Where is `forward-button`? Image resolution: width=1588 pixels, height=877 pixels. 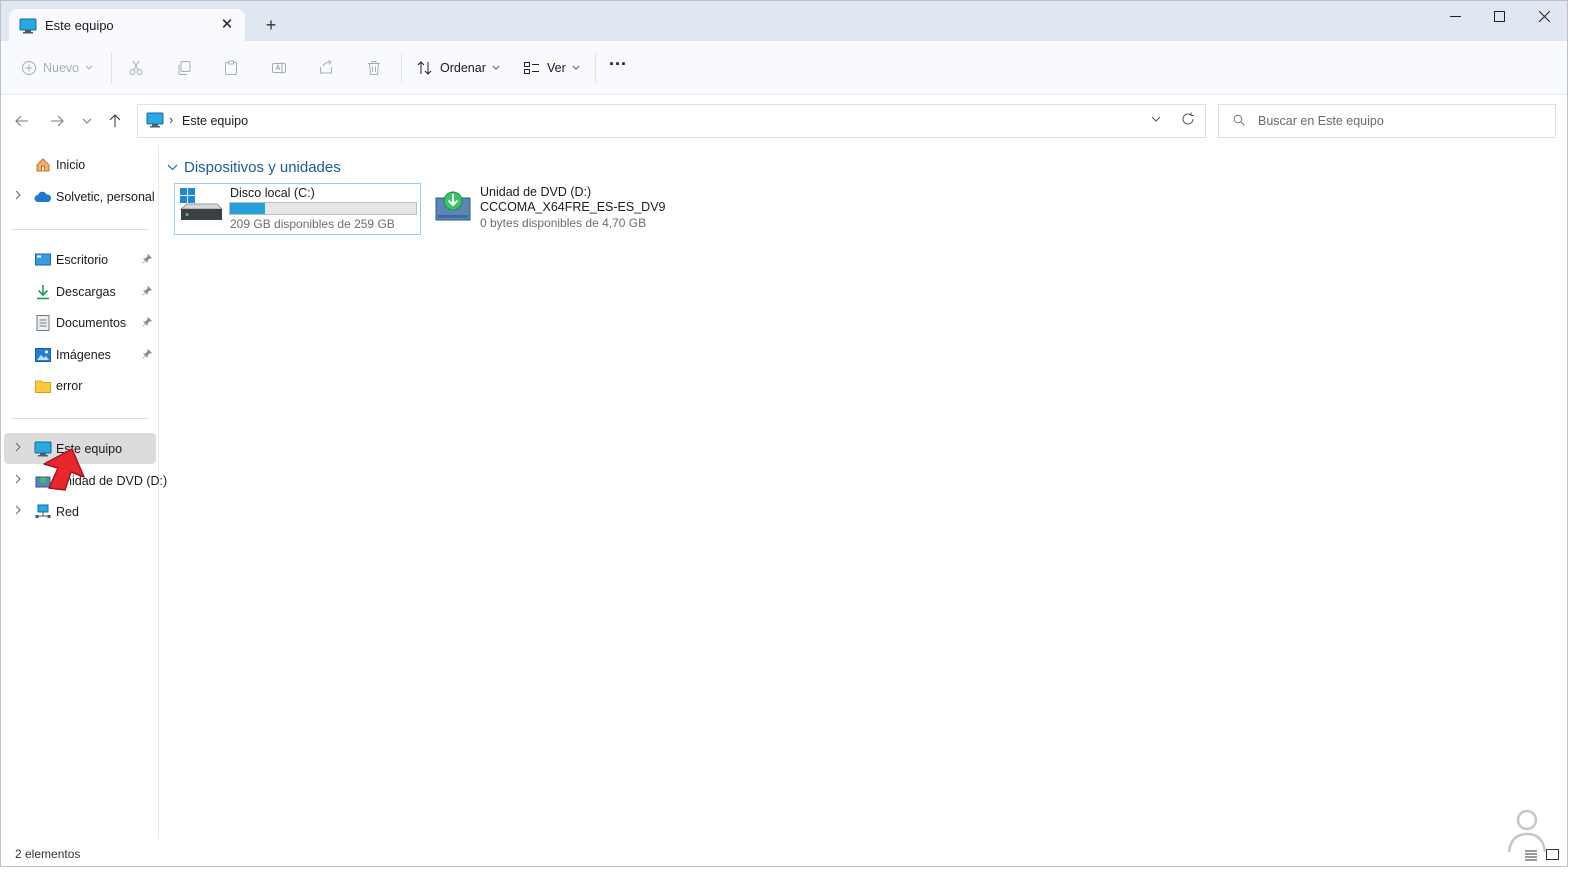 forward-button is located at coordinates (57, 121).